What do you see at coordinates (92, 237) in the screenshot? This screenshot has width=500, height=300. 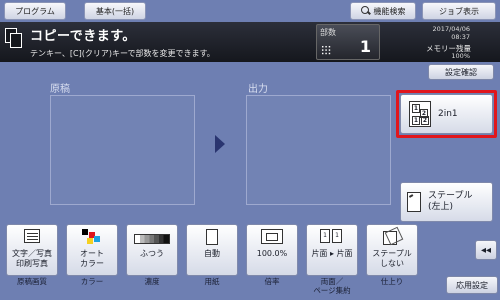 I see `auto-color-icon` at bounding box center [92, 237].